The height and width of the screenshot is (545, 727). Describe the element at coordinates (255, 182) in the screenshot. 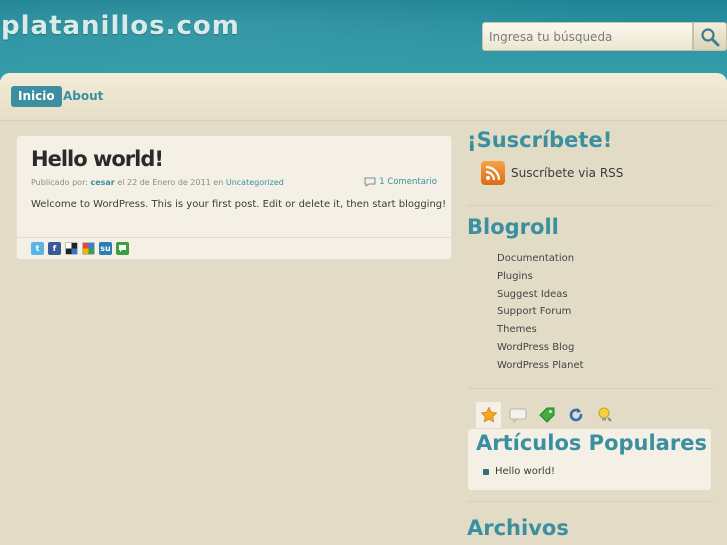

I see `post-category-link: Uncategorized` at that location.